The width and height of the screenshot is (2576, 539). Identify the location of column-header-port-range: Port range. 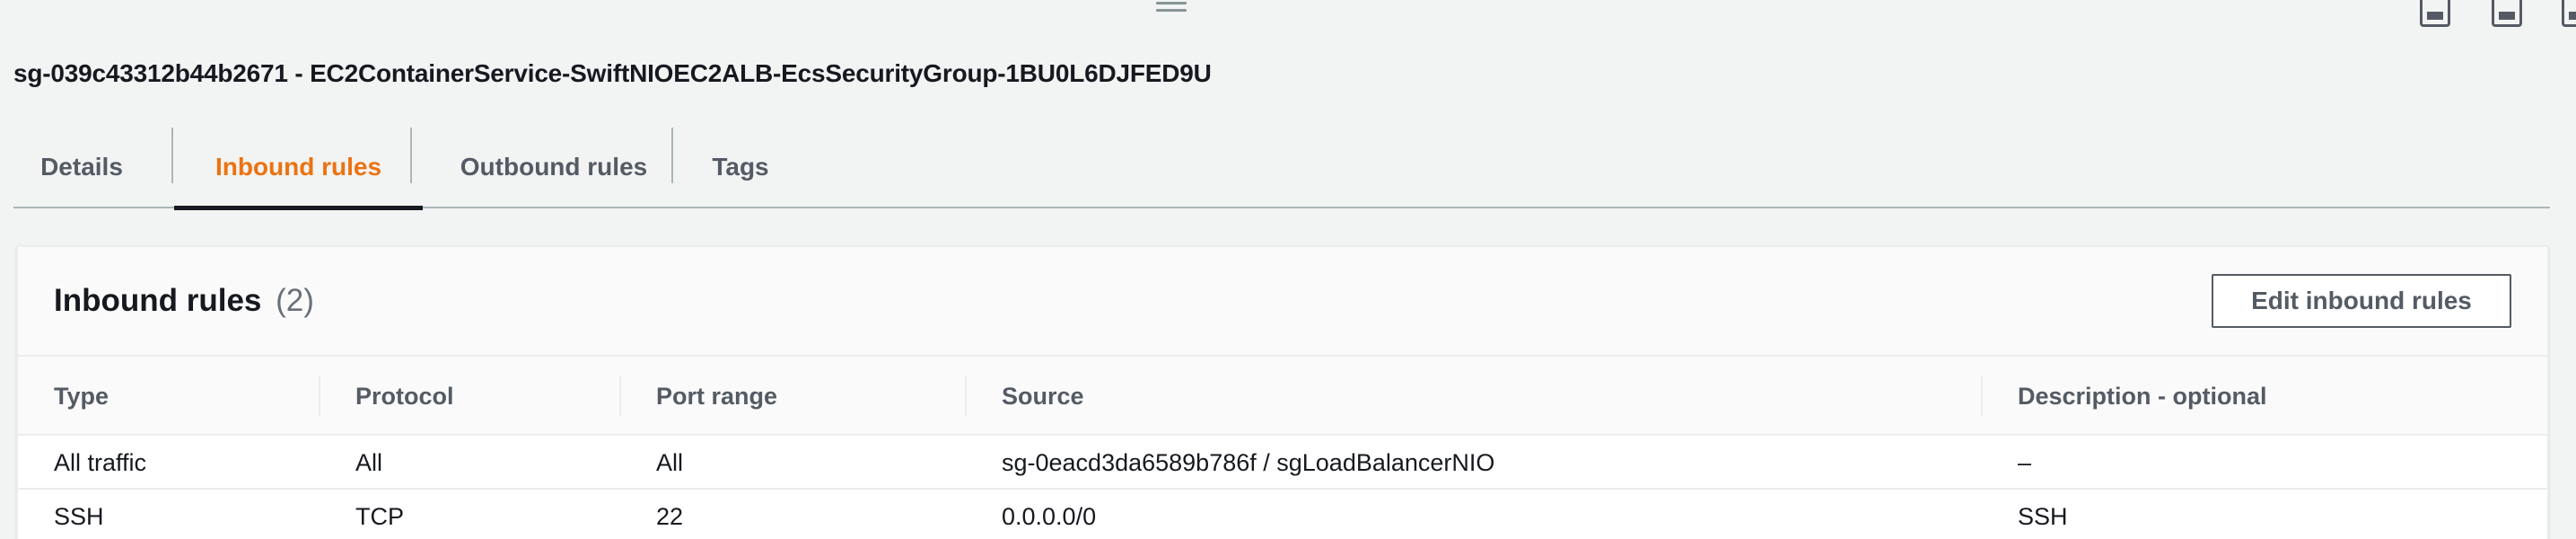
(716, 397).